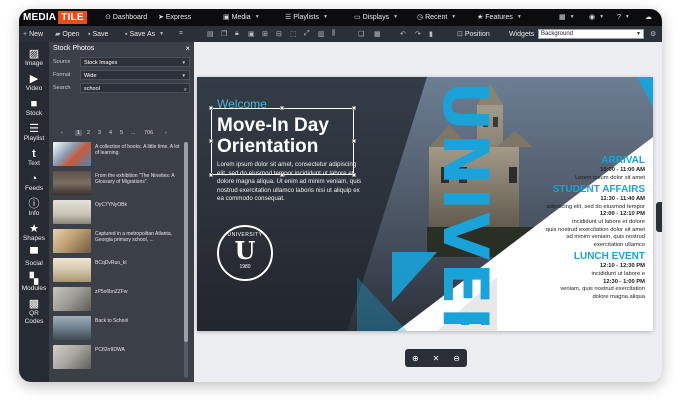  I want to click on new-label: New, so click(36, 34).